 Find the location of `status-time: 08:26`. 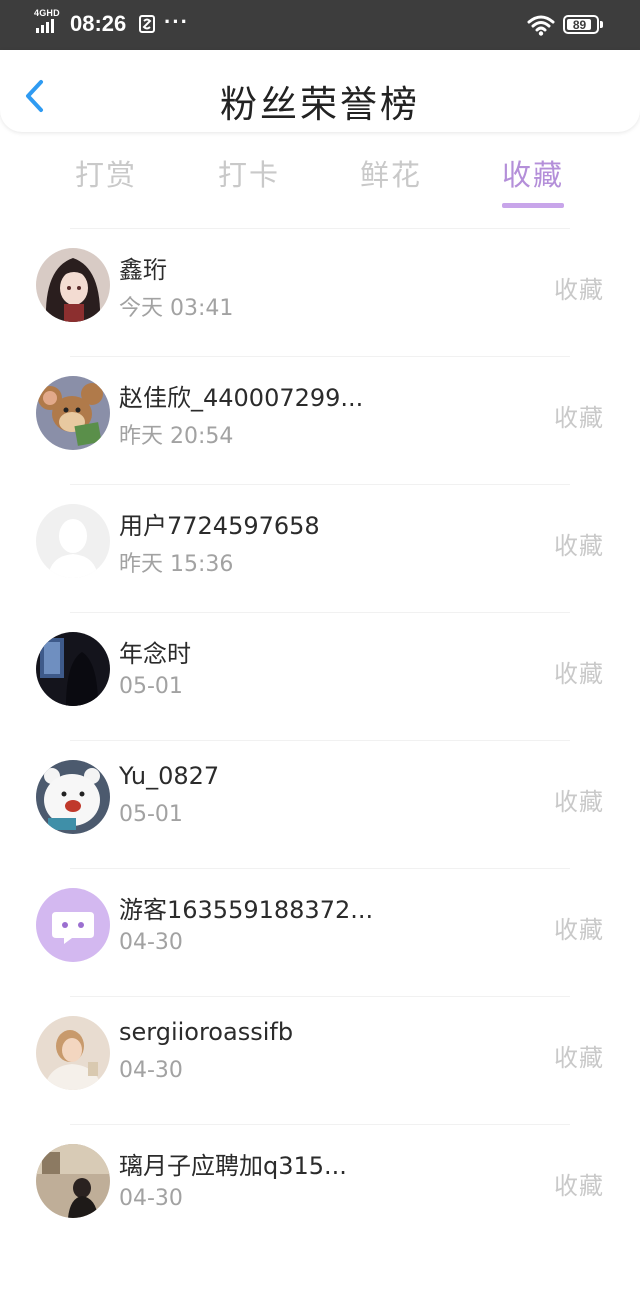

status-time: 08:26 is located at coordinates (98, 23).